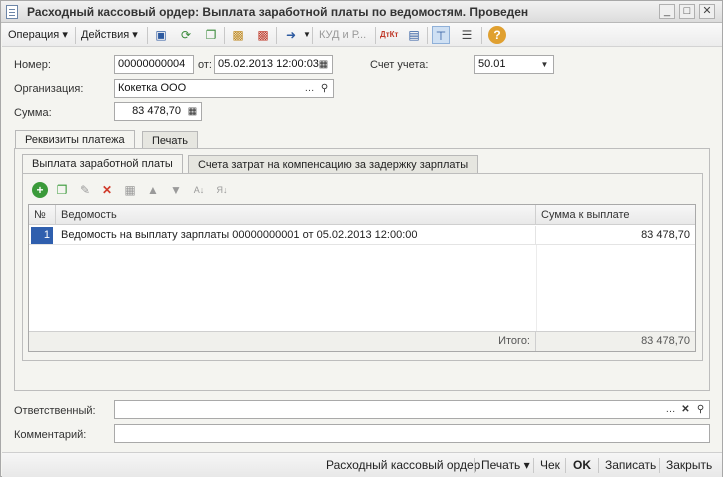  Describe the element at coordinates (40, 190) in the screenshot. I see `add-row-icon: +` at that location.